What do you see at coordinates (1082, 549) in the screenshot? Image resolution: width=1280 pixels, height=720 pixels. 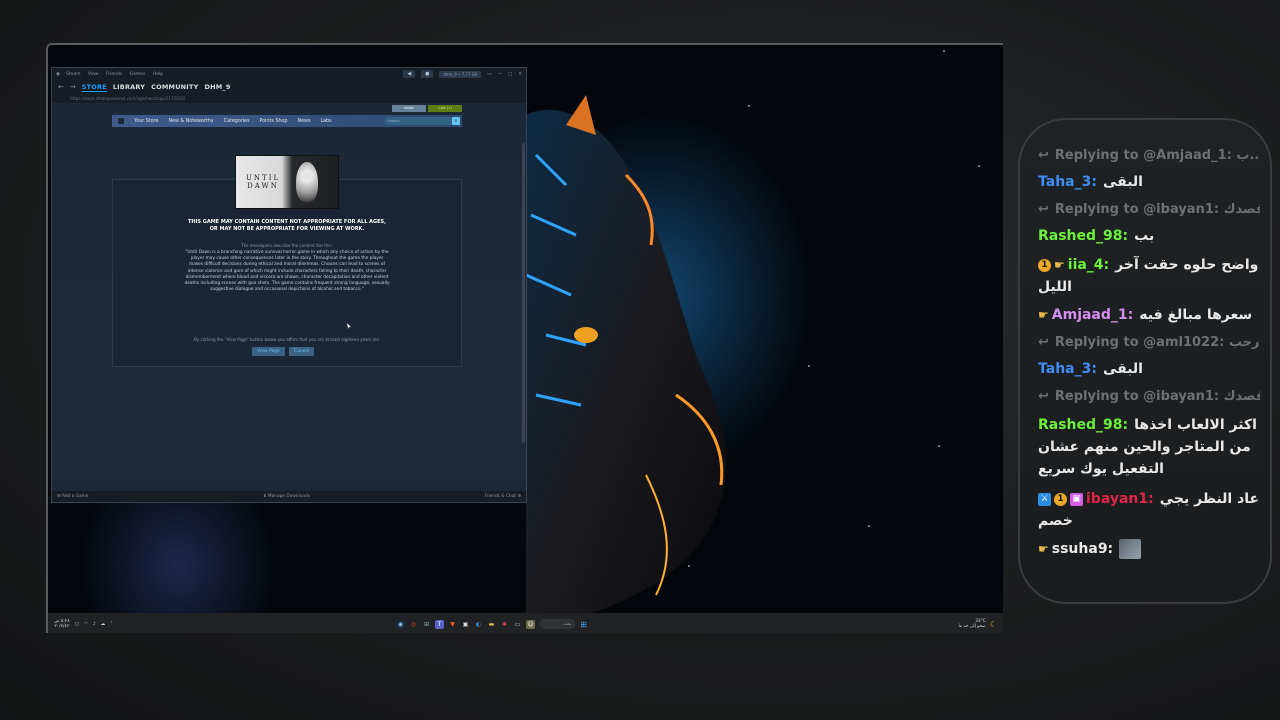 I see `chat-username: ssuha9:` at bounding box center [1082, 549].